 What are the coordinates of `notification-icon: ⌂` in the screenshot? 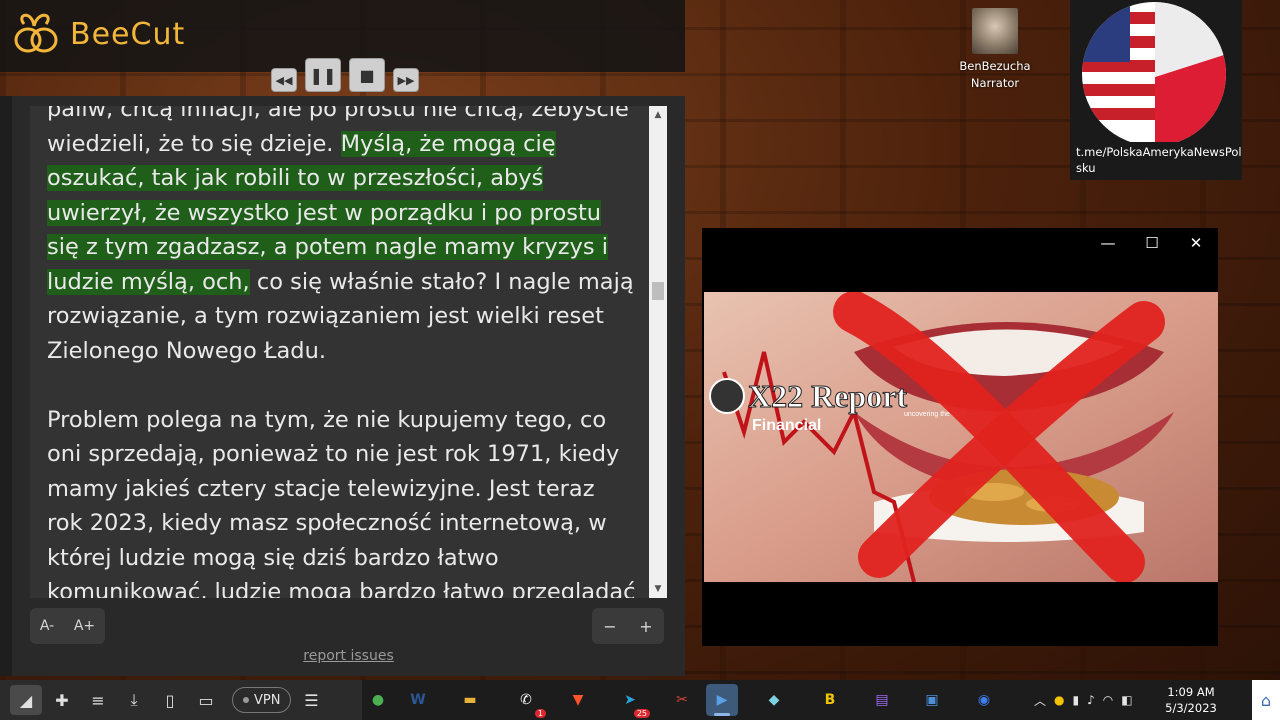 It's located at (1266, 700).